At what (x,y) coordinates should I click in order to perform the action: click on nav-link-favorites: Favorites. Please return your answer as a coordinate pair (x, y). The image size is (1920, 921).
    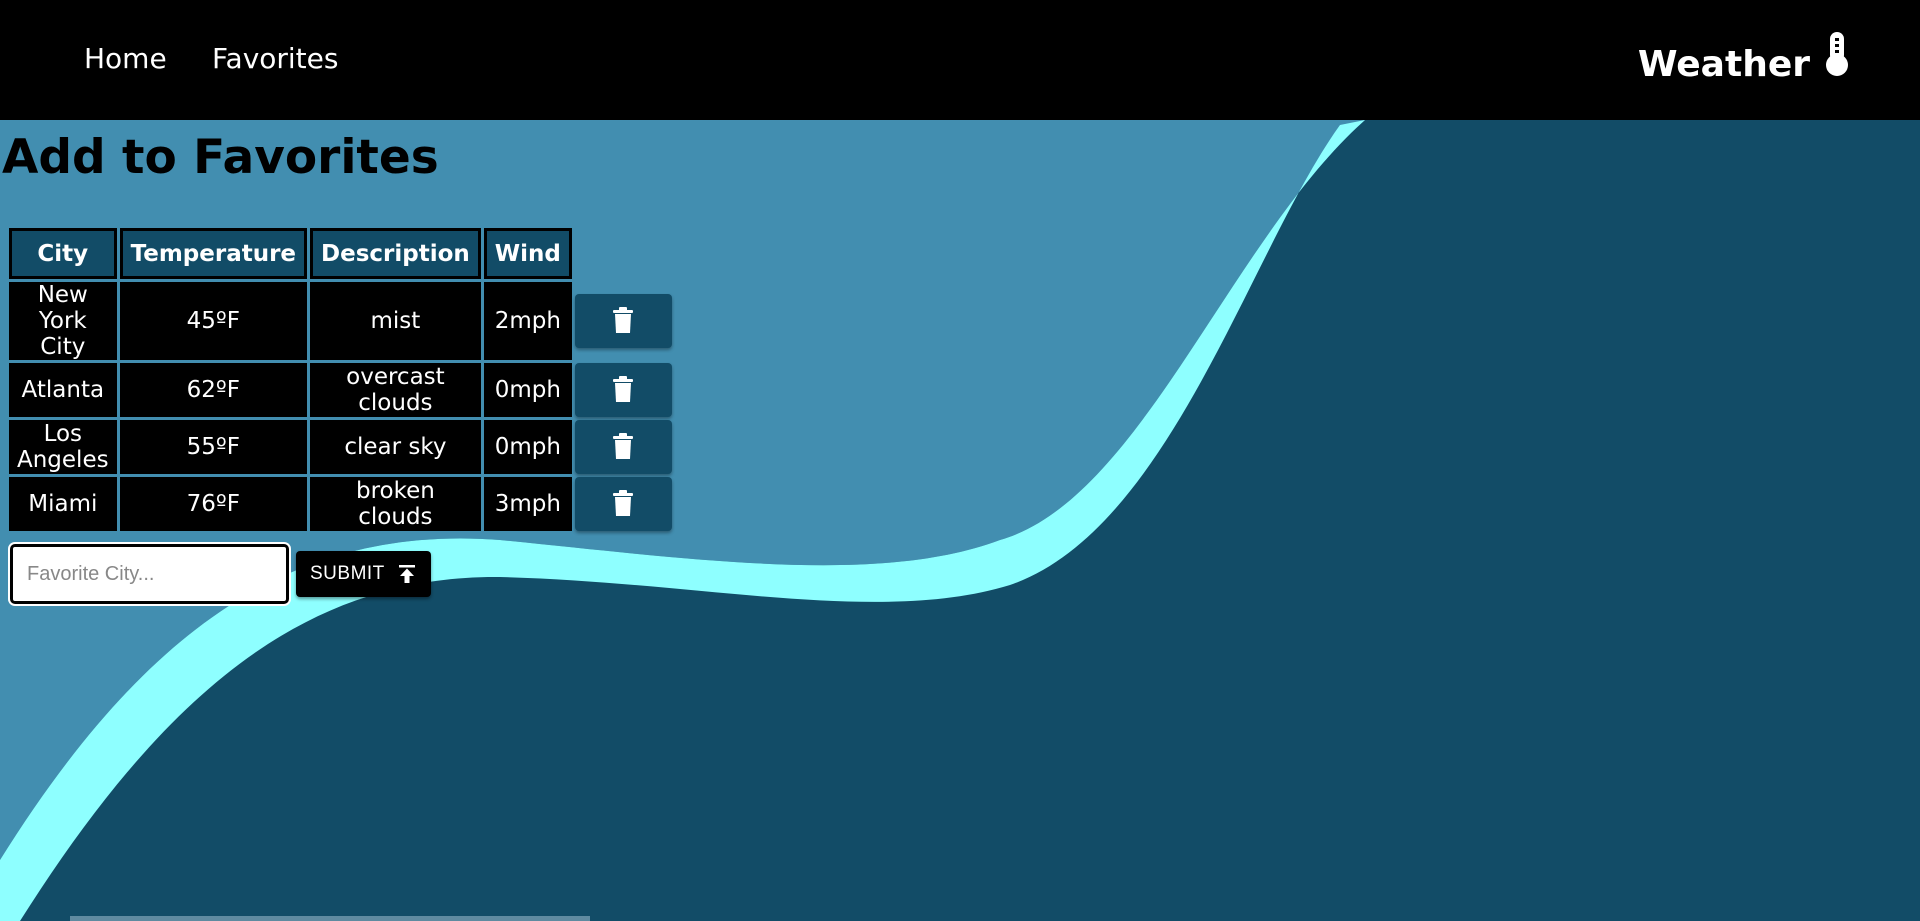
    Looking at the image, I should click on (275, 58).